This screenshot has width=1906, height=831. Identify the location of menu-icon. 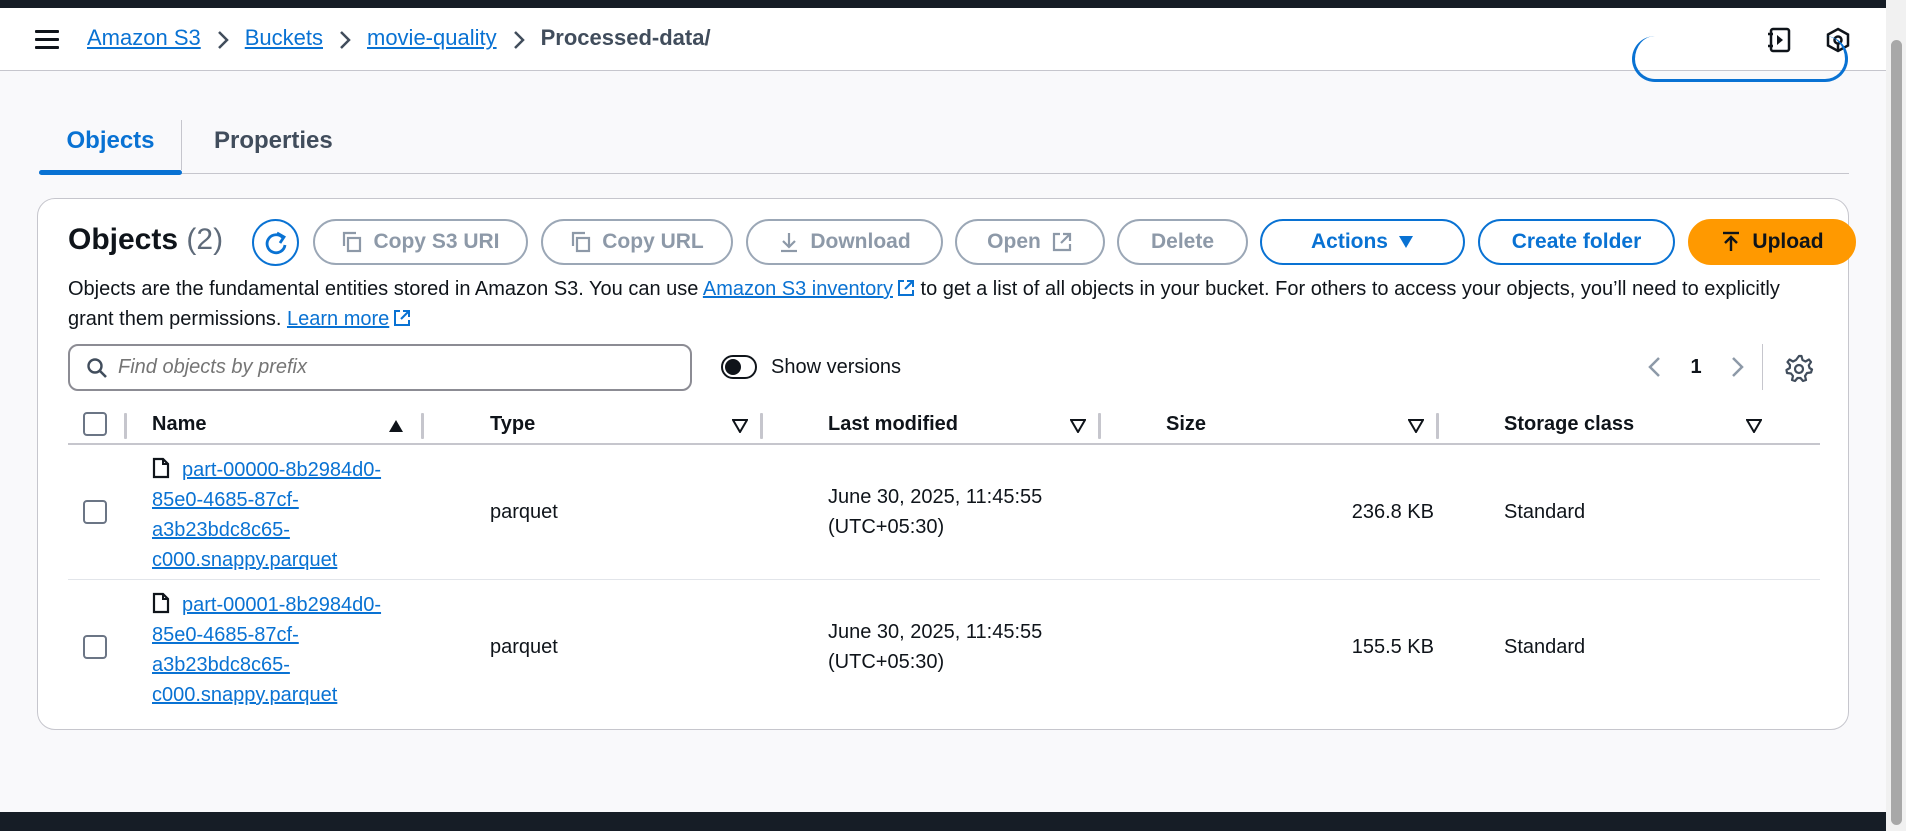
(47, 40).